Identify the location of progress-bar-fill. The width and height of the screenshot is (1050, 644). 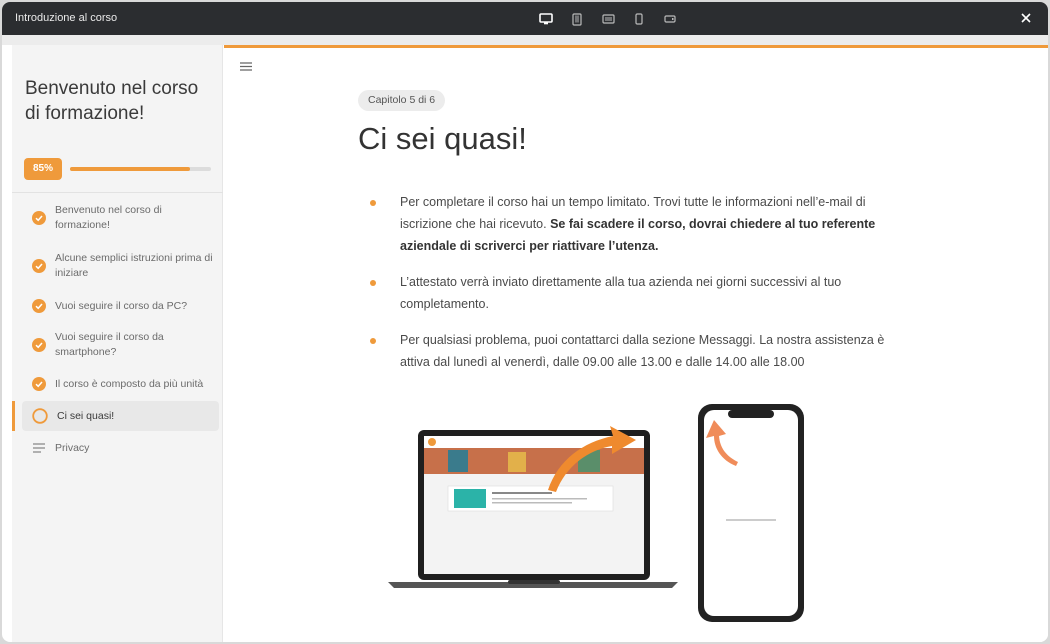
(130, 169).